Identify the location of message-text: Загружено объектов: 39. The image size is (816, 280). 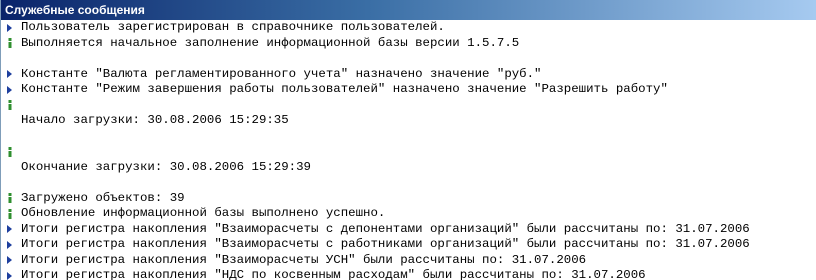
(103, 197).